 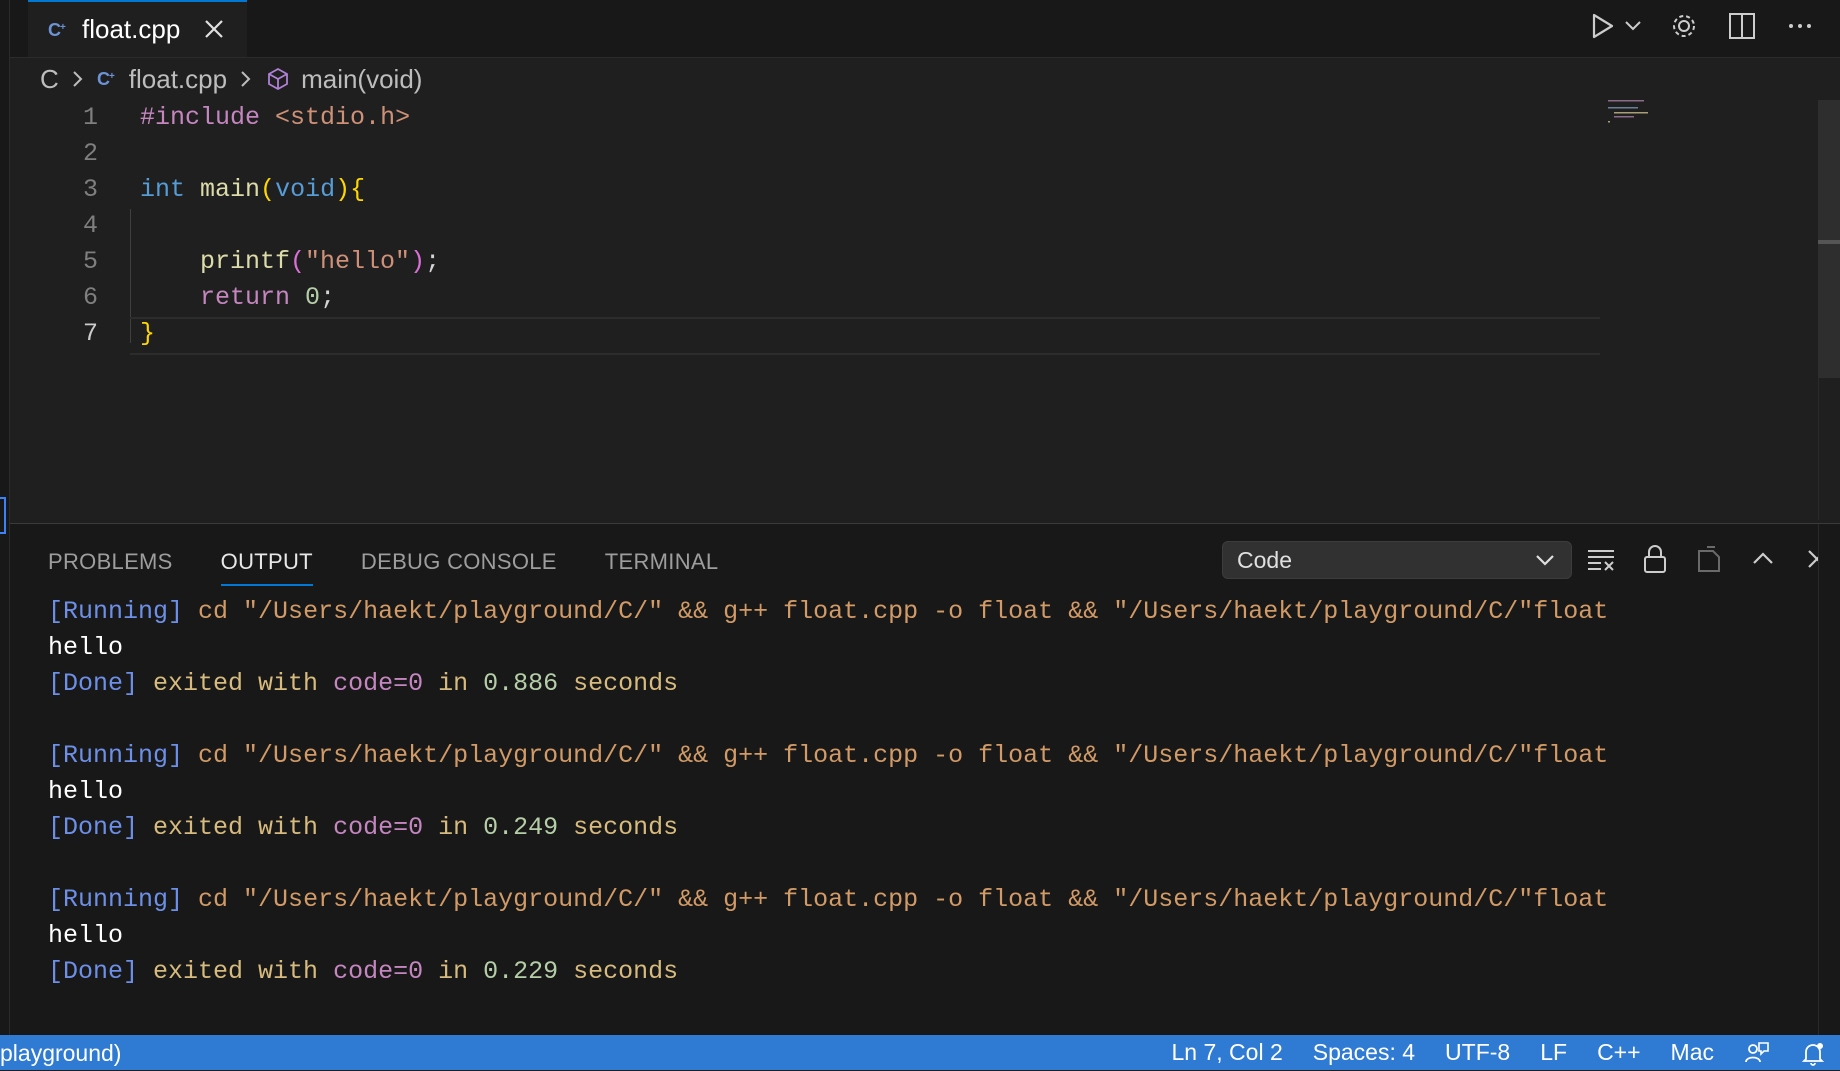 What do you see at coordinates (1655, 559) in the screenshot?
I see `lock-icon` at bounding box center [1655, 559].